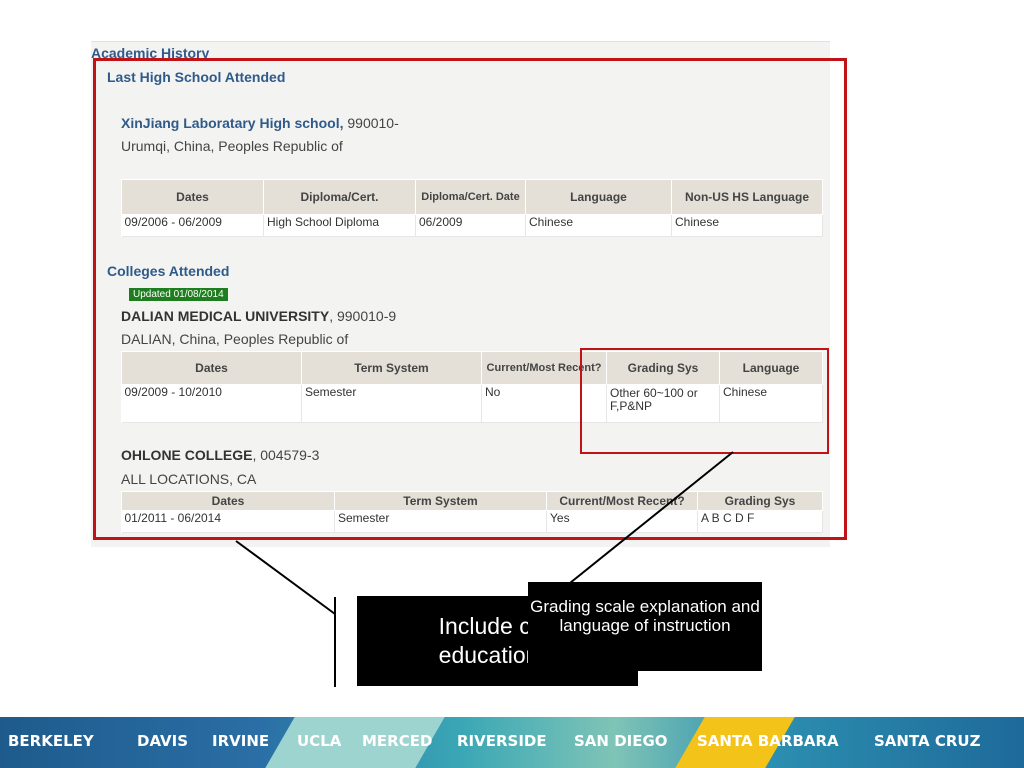  What do you see at coordinates (241, 741) in the screenshot?
I see `campus-irvine: IRVINE` at bounding box center [241, 741].